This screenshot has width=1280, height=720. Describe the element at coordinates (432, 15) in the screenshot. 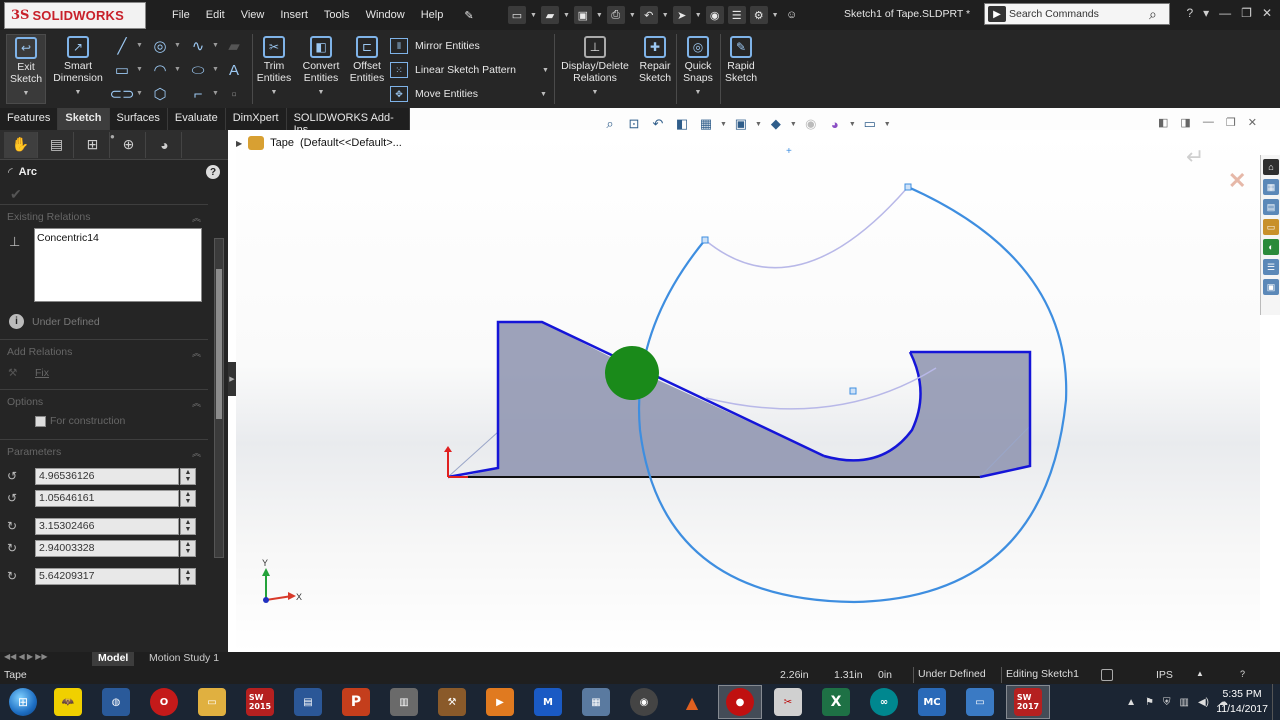

I see `menu-help: Help` at that location.